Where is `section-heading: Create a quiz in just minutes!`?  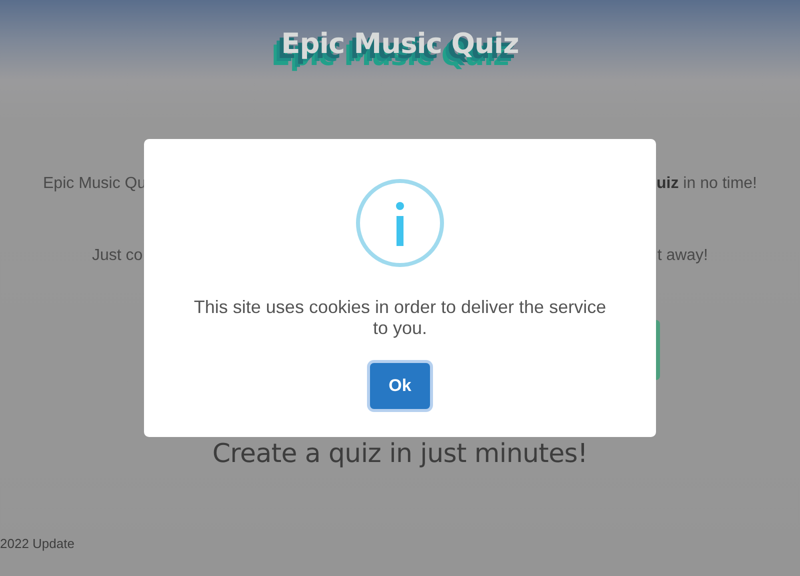
section-heading: Create a quiz in just minutes! is located at coordinates (400, 454).